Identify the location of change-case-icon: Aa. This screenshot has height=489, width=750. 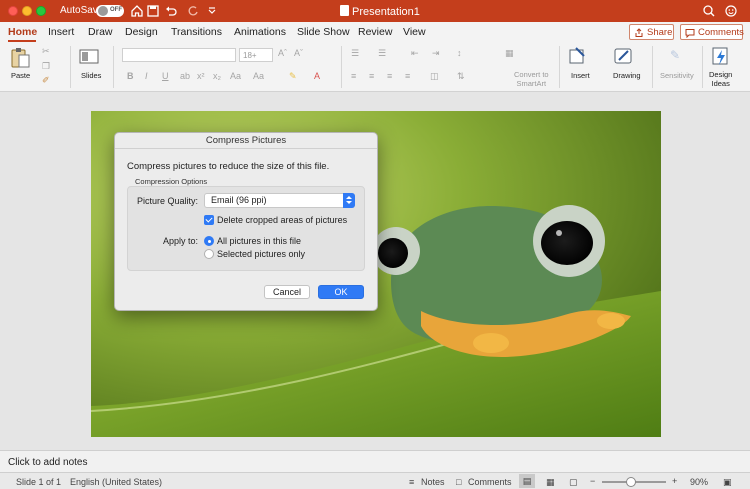
(235, 76).